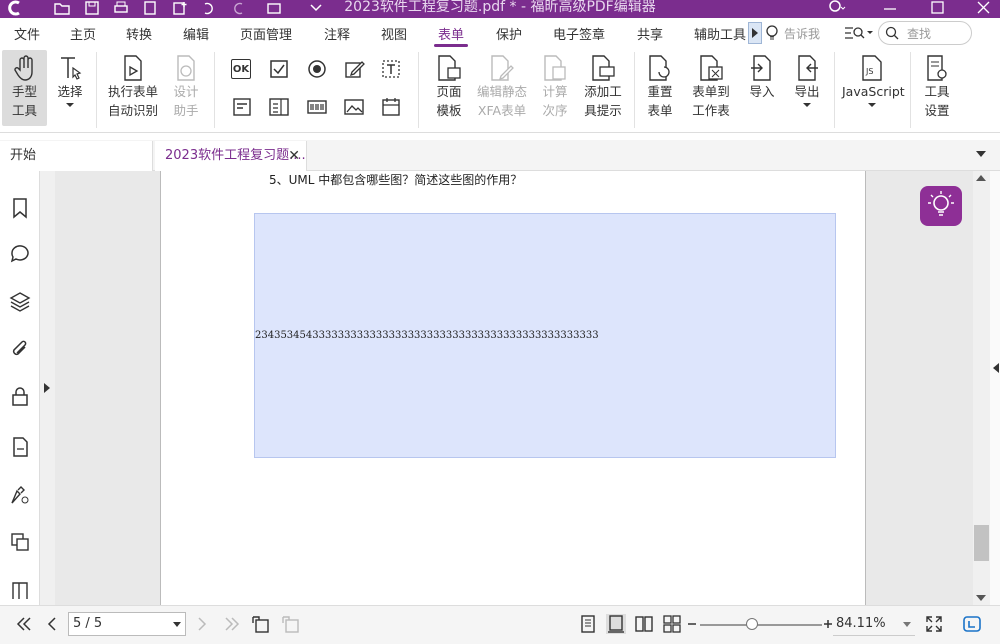 The image size is (1000, 644). Describe the element at coordinates (266, 33) in the screenshot. I see `tab-page-management: 页面管理` at that location.